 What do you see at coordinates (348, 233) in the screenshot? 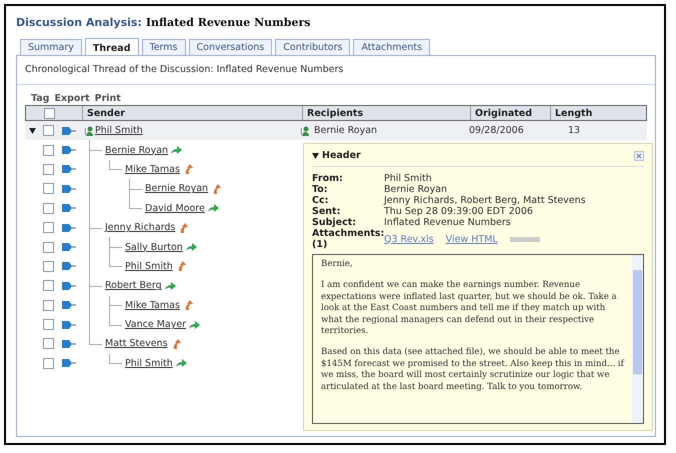
I see `field-label: Attachments:` at bounding box center [348, 233].